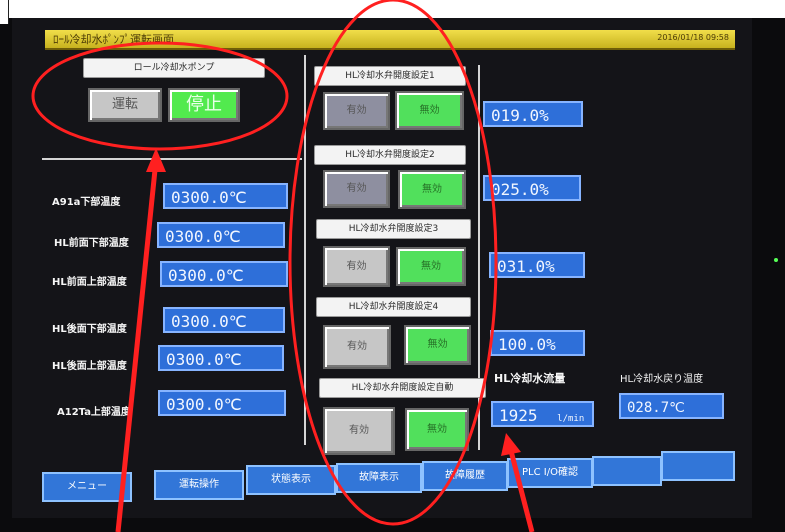 This screenshot has height=532, width=785. Describe the element at coordinates (533, 114) in the screenshot. I see `valve-1-opening-value: 019.0%` at that location.